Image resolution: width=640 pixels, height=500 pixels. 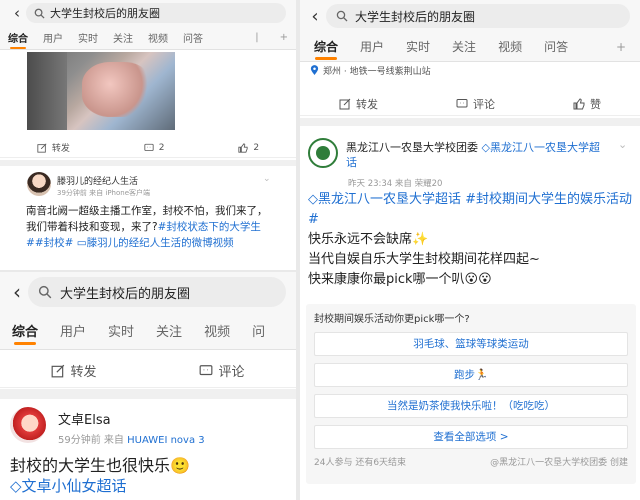 What do you see at coordinates (166, 440) in the screenshot?
I see `post-source: HUAWEI nova 3` at bounding box center [166, 440].